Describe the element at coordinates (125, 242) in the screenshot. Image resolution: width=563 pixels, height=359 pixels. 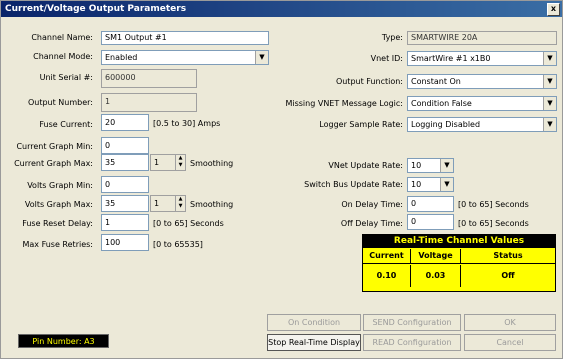
I see `max-fuse-retries-input: 100` at that location.